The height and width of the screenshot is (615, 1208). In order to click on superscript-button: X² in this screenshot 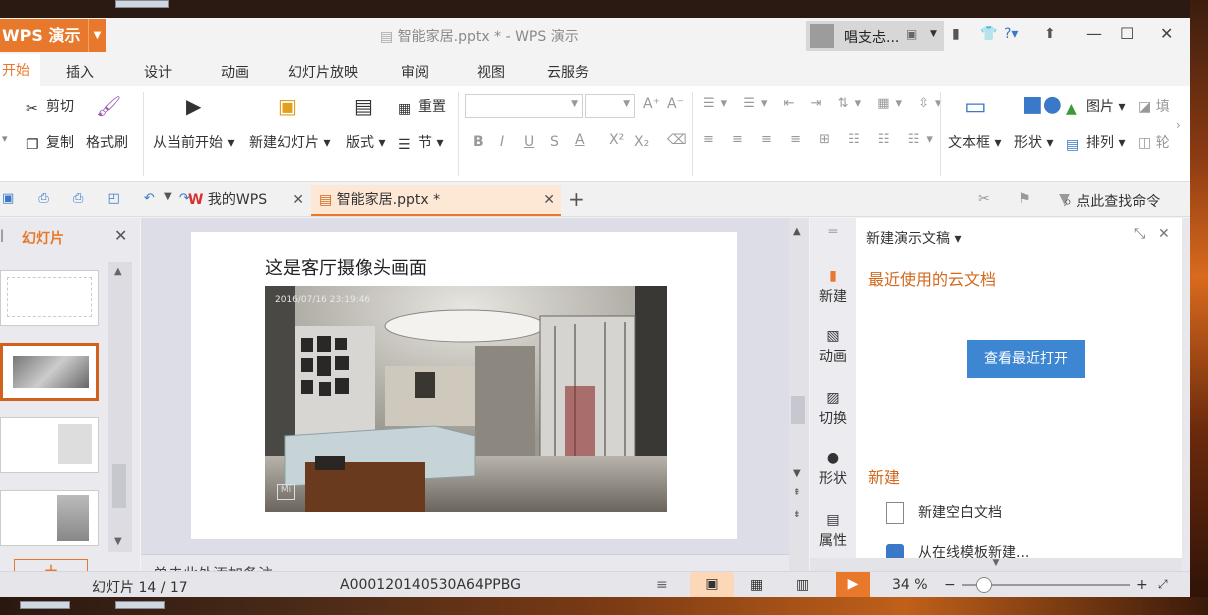, I will do `click(616, 140)`.